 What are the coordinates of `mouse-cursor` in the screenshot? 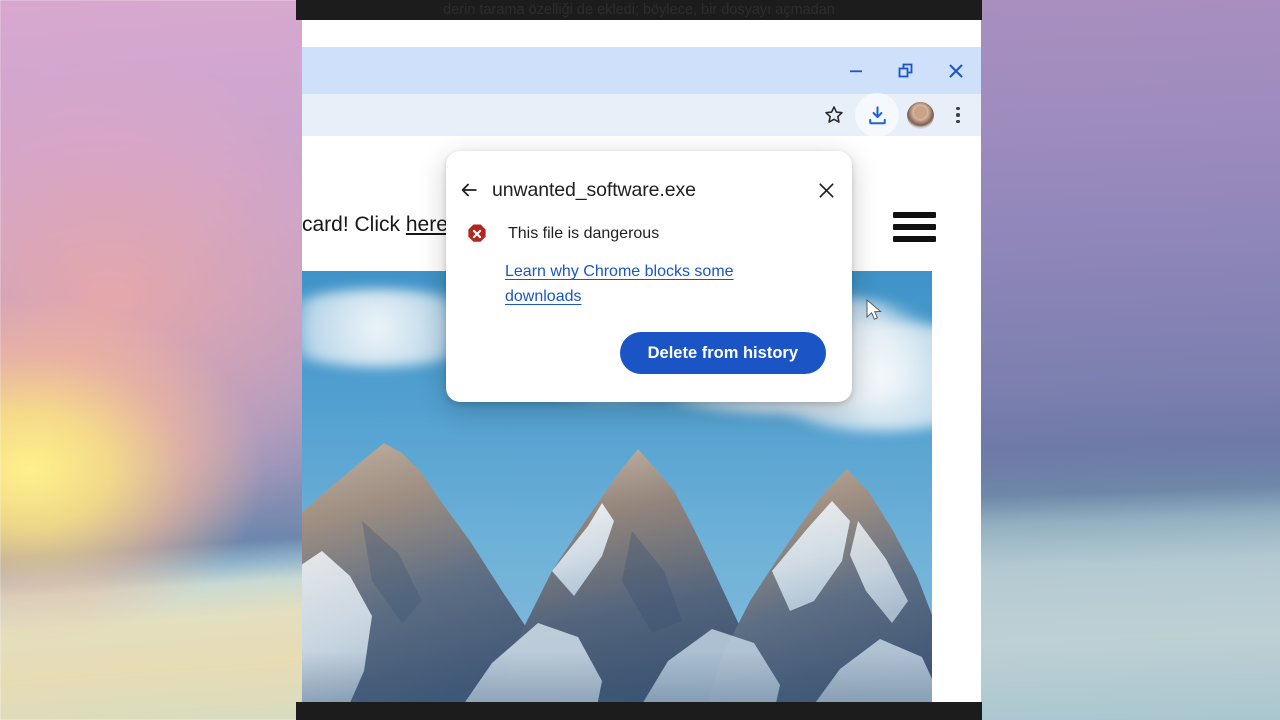 It's located at (874, 309).